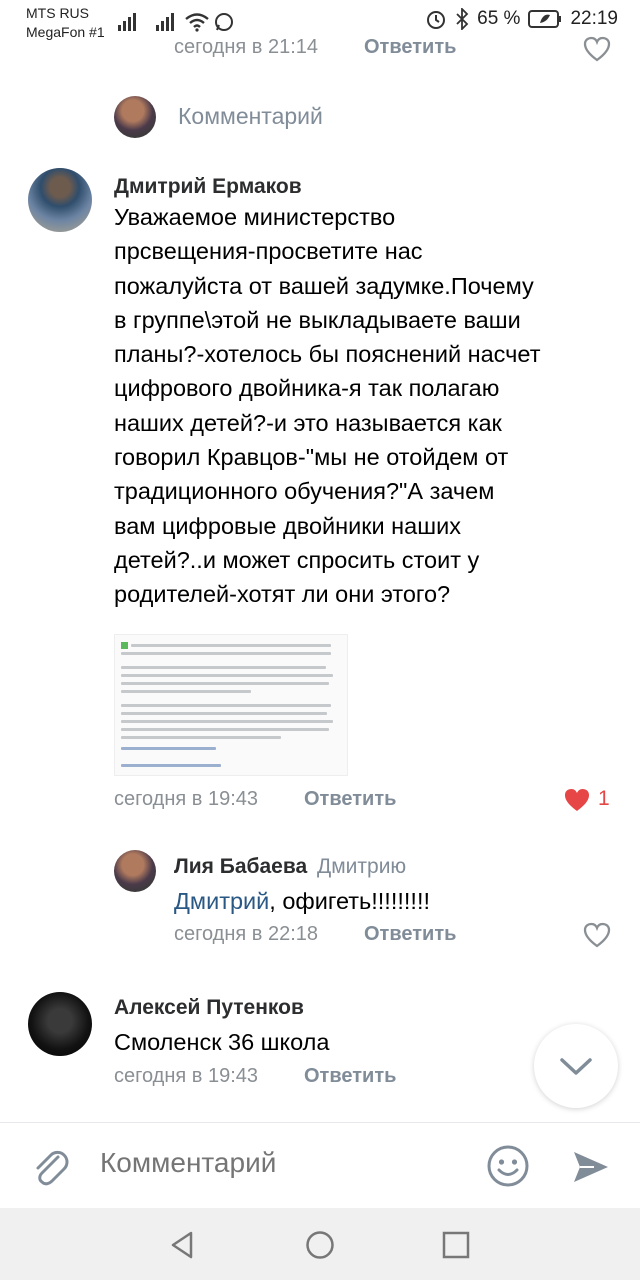  What do you see at coordinates (591, 1167) in the screenshot?
I see `send-icon` at bounding box center [591, 1167].